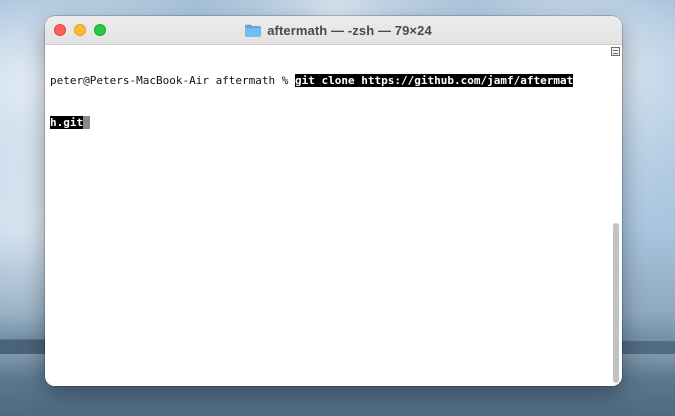 This screenshot has height=416, width=675. What do you see at coordinates (615, 51) in the screenshot?
I see `scroll-marker-icon` at bounding box center [615, 51].